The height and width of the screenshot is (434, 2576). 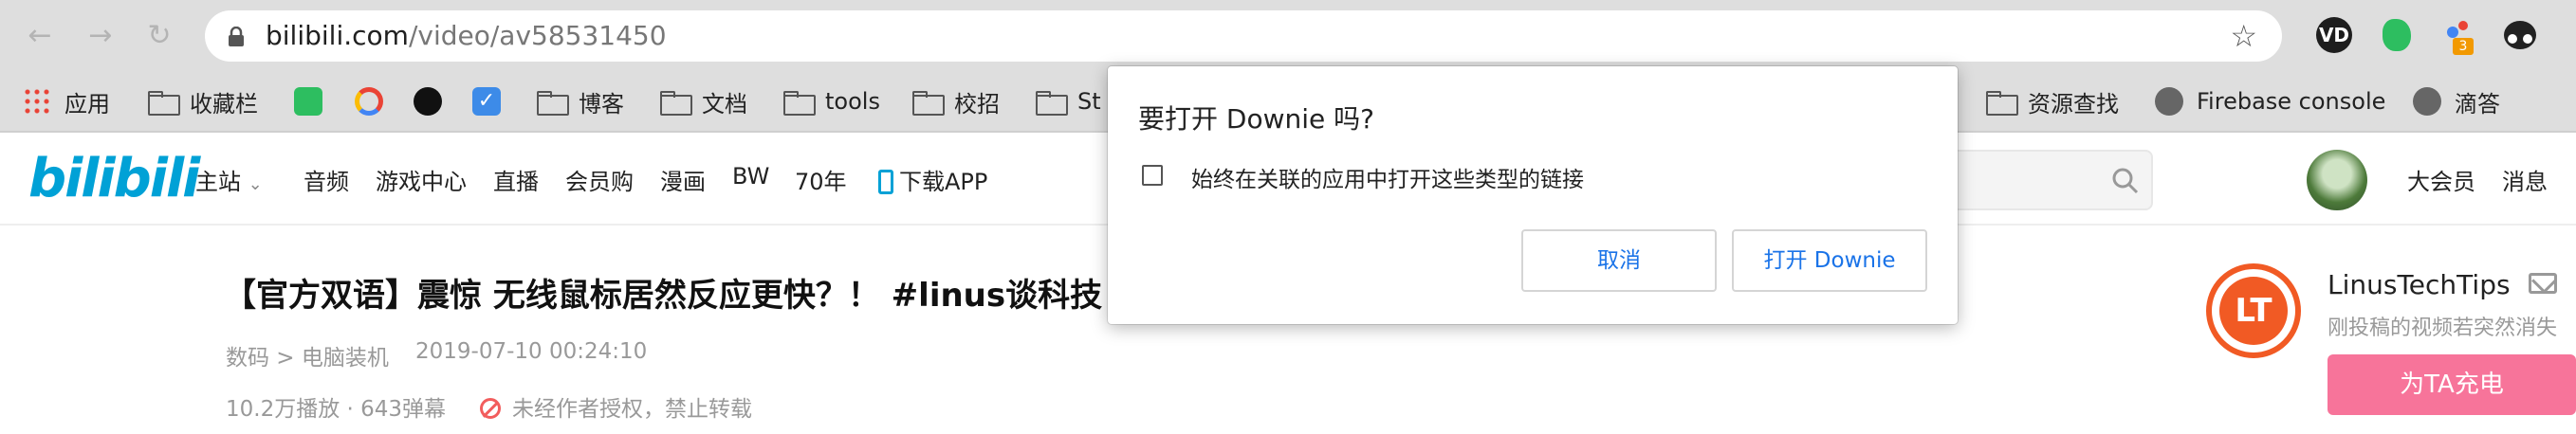 I want to click on search-icon, so click(x=2125, y=181).